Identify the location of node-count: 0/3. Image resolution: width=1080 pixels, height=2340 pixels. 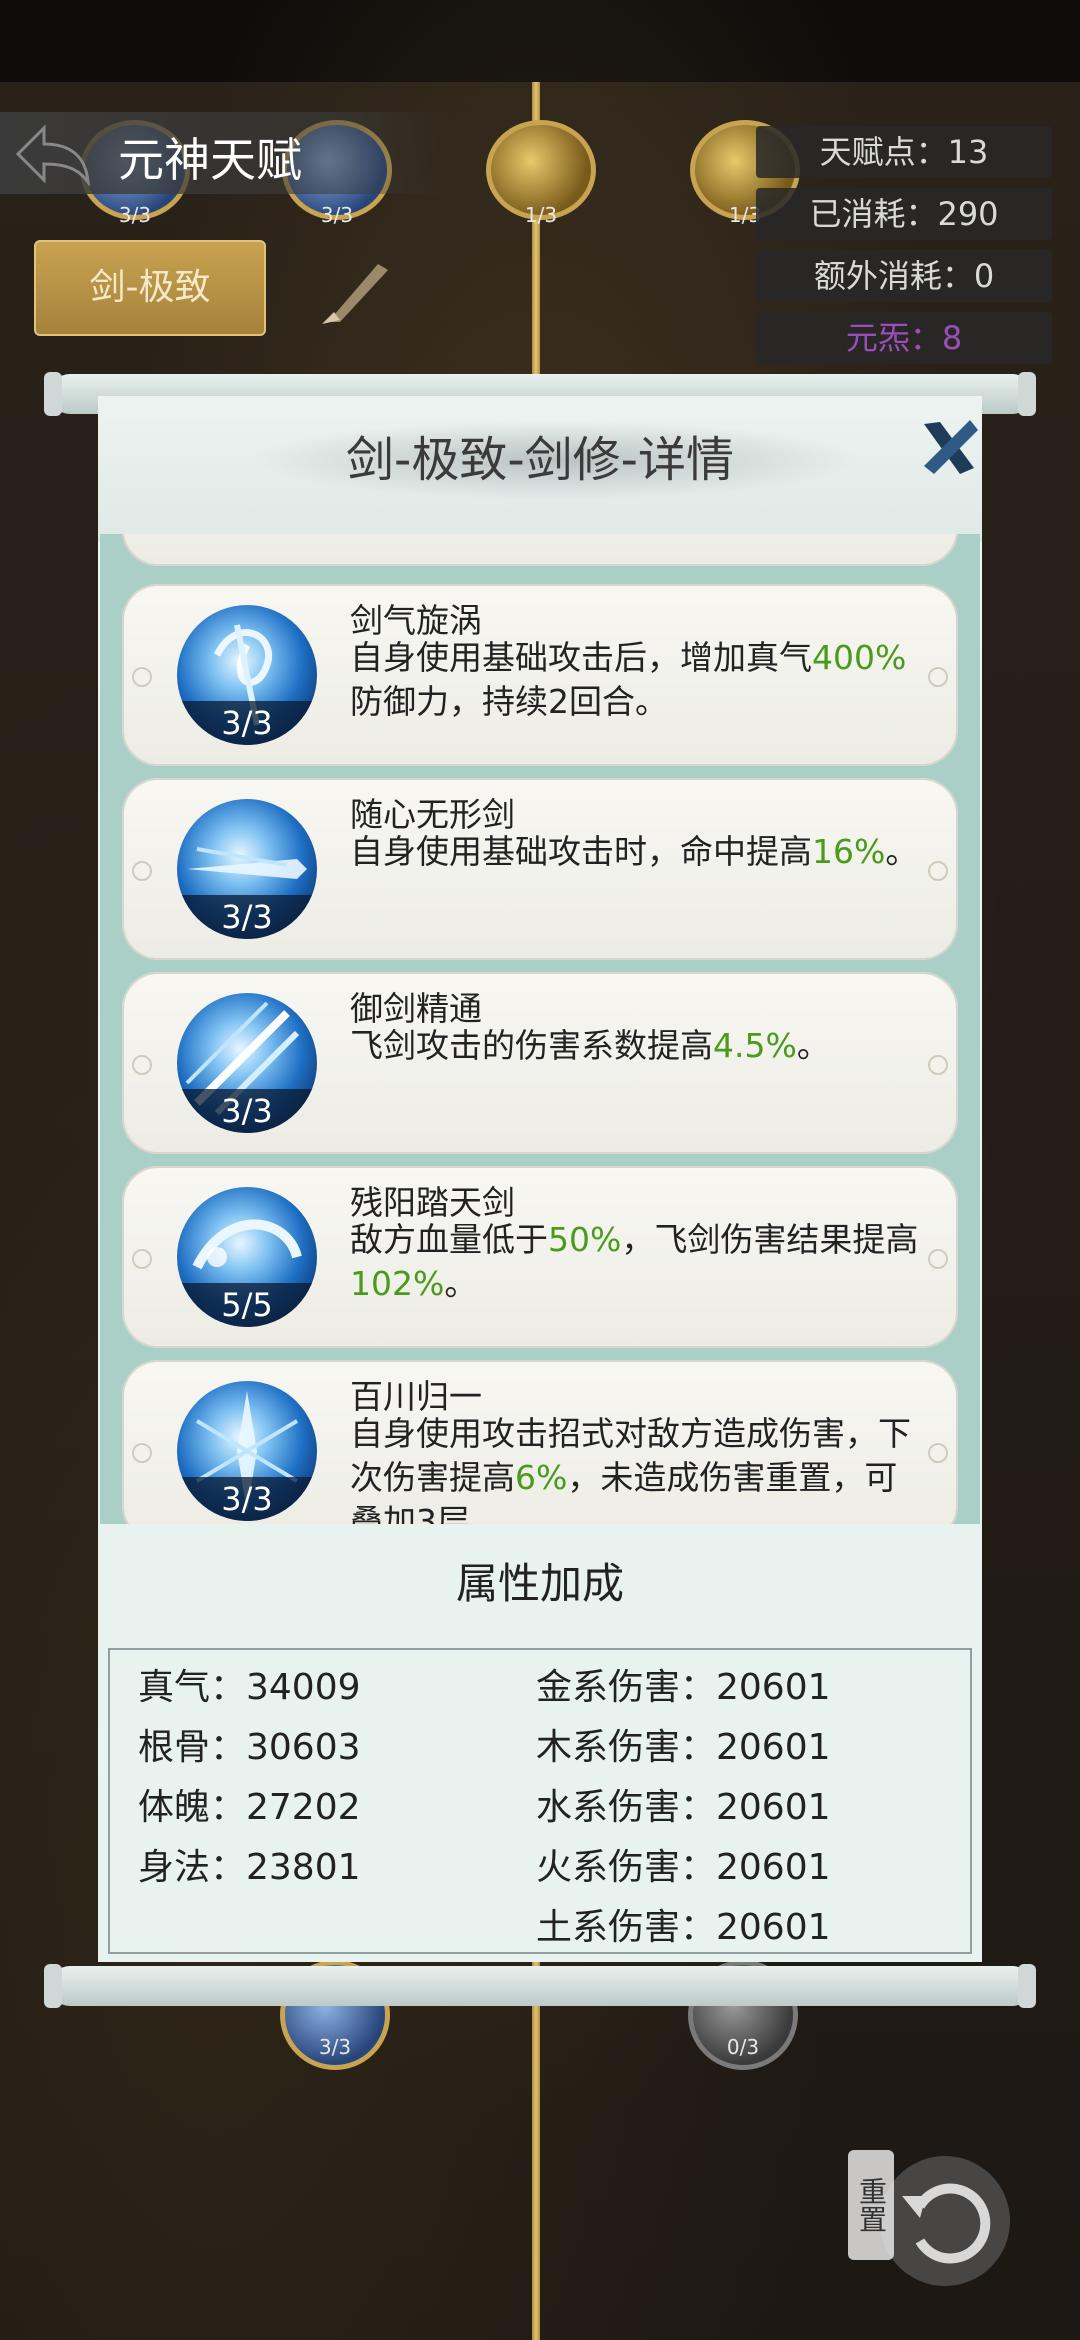
(743, 2047).